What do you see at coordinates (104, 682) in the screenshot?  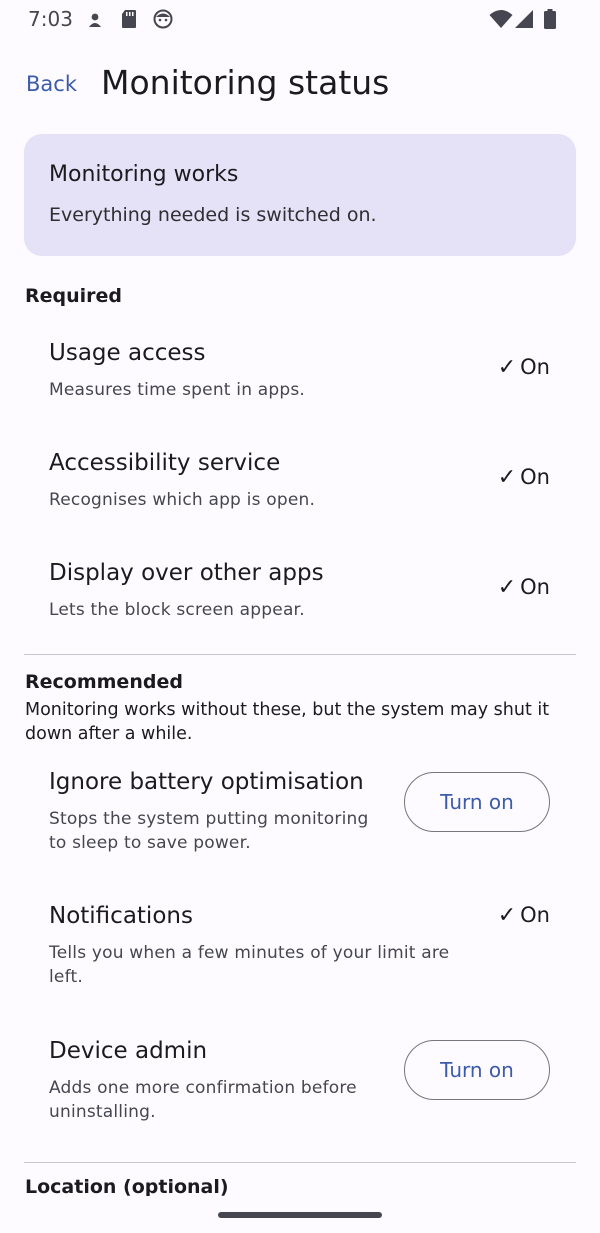 I see `recommended-heading: Recommended` at bounding box center [104, 682].